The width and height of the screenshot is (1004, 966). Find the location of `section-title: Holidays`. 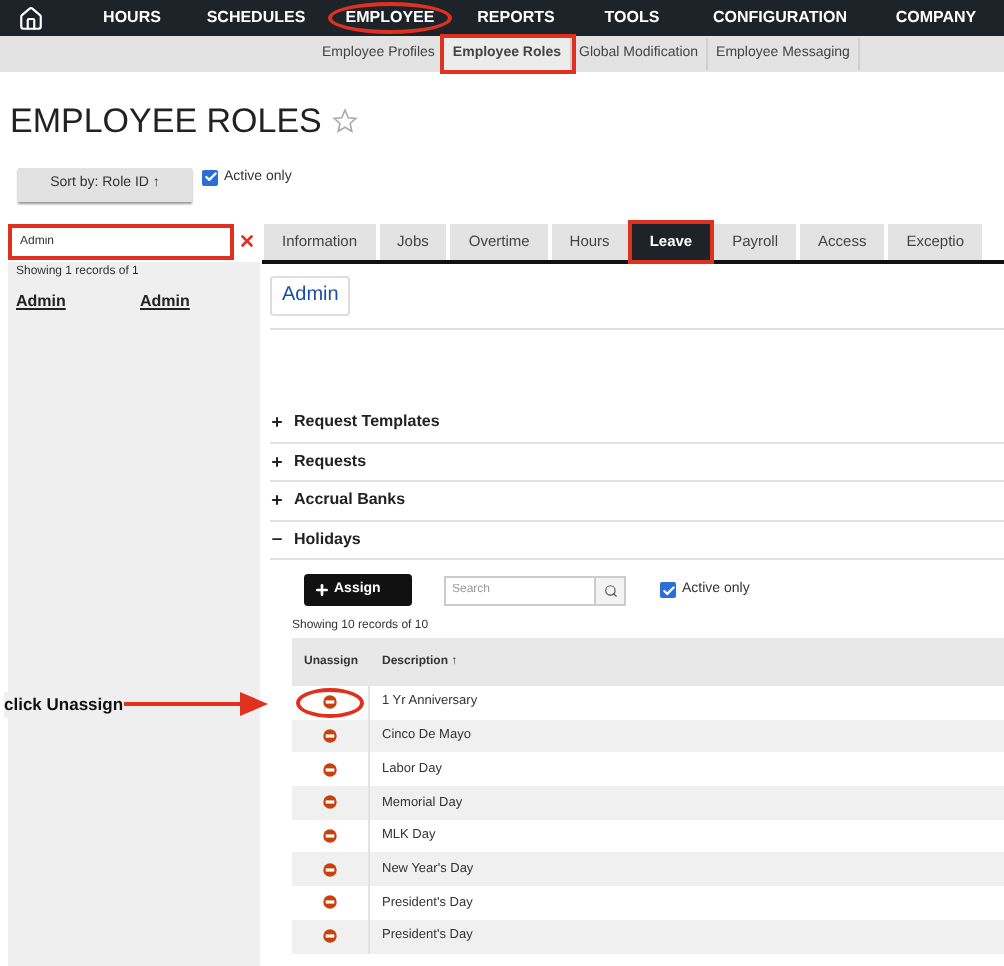

section-title: Holidays is located at coordinates (327, 539).